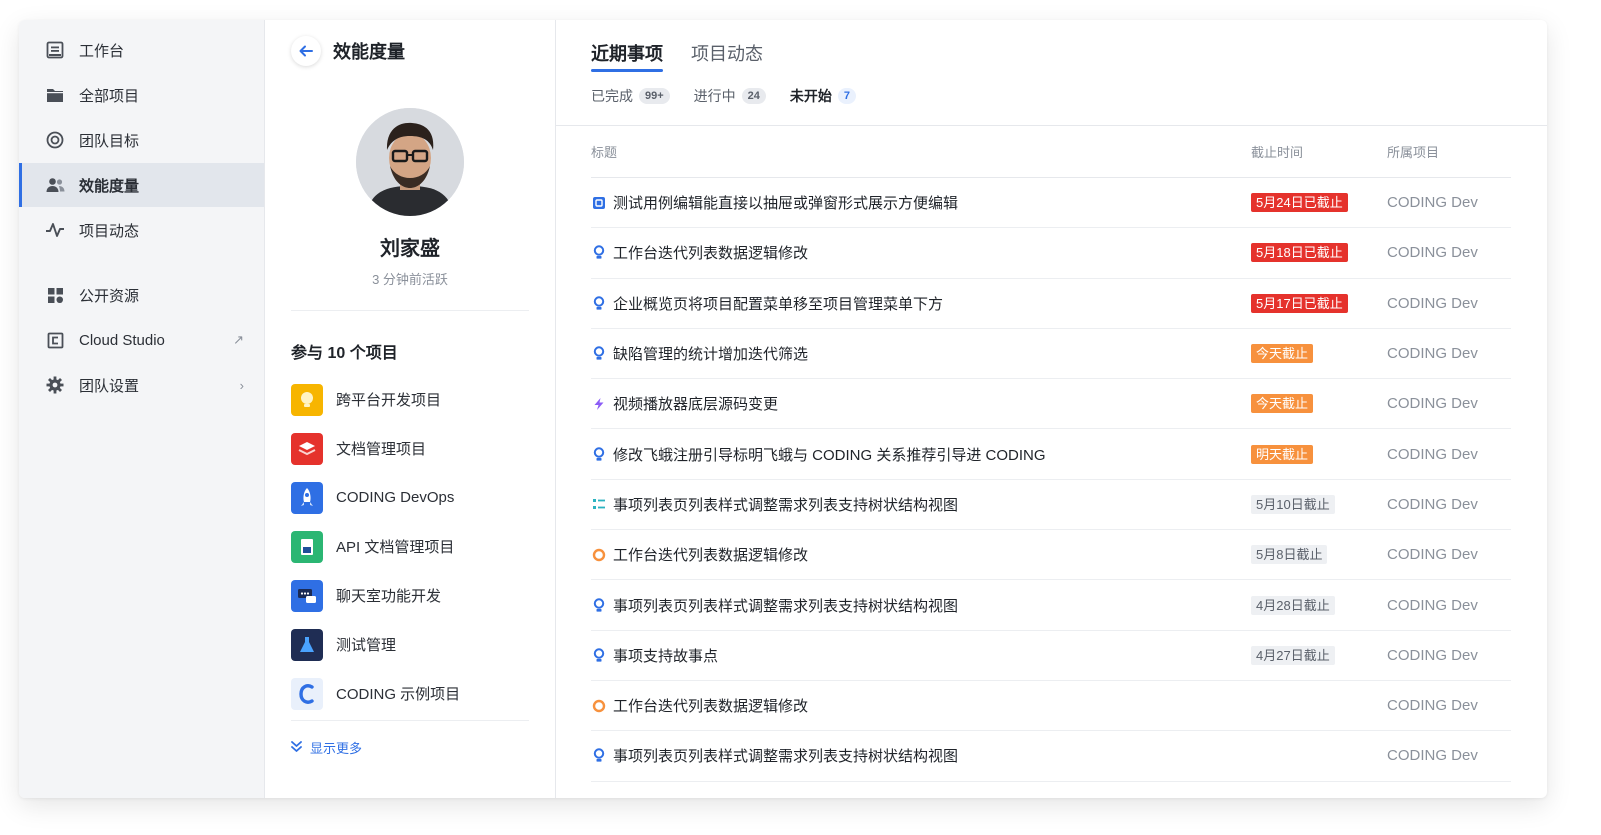  I want to click on project-item: CODING 示例项目, so click(410, 693).